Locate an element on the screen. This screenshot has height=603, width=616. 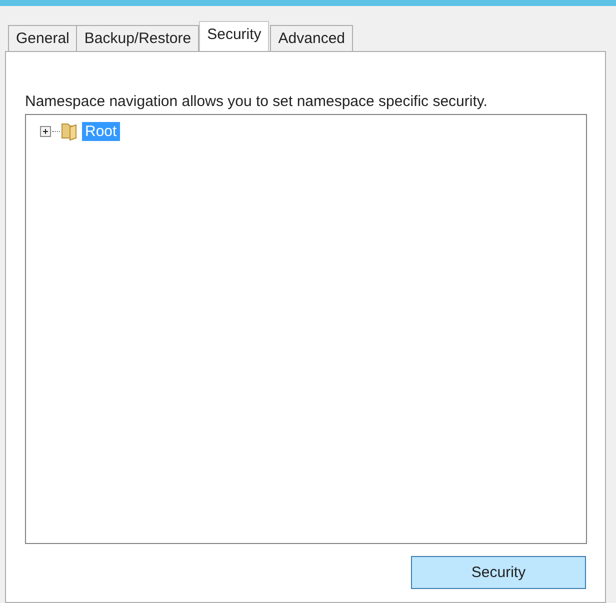
description-text: Namespace navigation allows you to set namespace specific security. is located at coordinates (256, 102).